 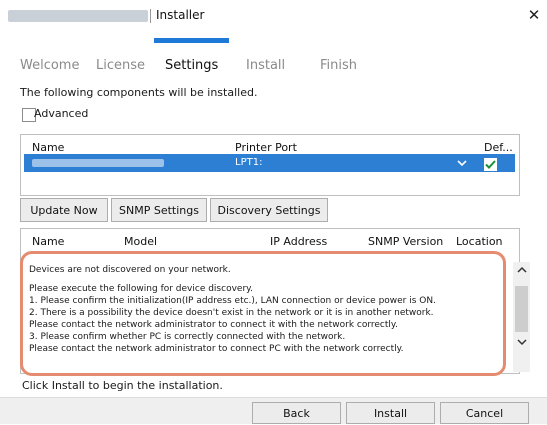 What do you see at coordinates (521, 309) in the screenshot?
I see `scrollbar-thumb` at bounding box center [521, 309].